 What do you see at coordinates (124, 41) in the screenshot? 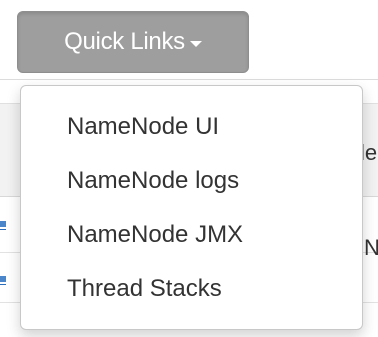
I see `quick-links-label: Quick Links` at bounding box center [124, 41].